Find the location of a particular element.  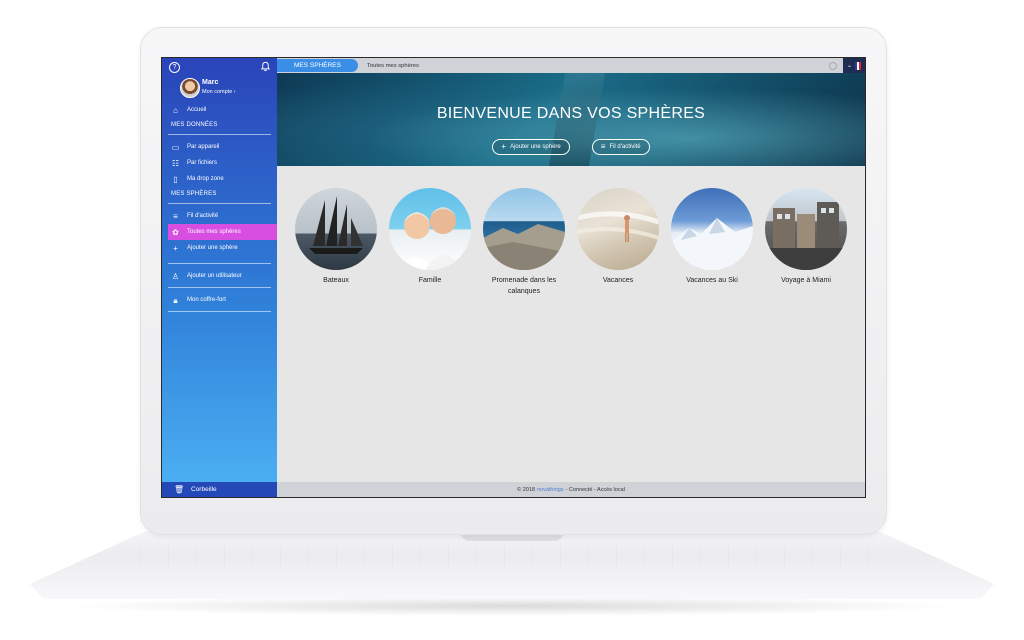

nav-label: Ma drop zone is located at coordinates (205, 179).